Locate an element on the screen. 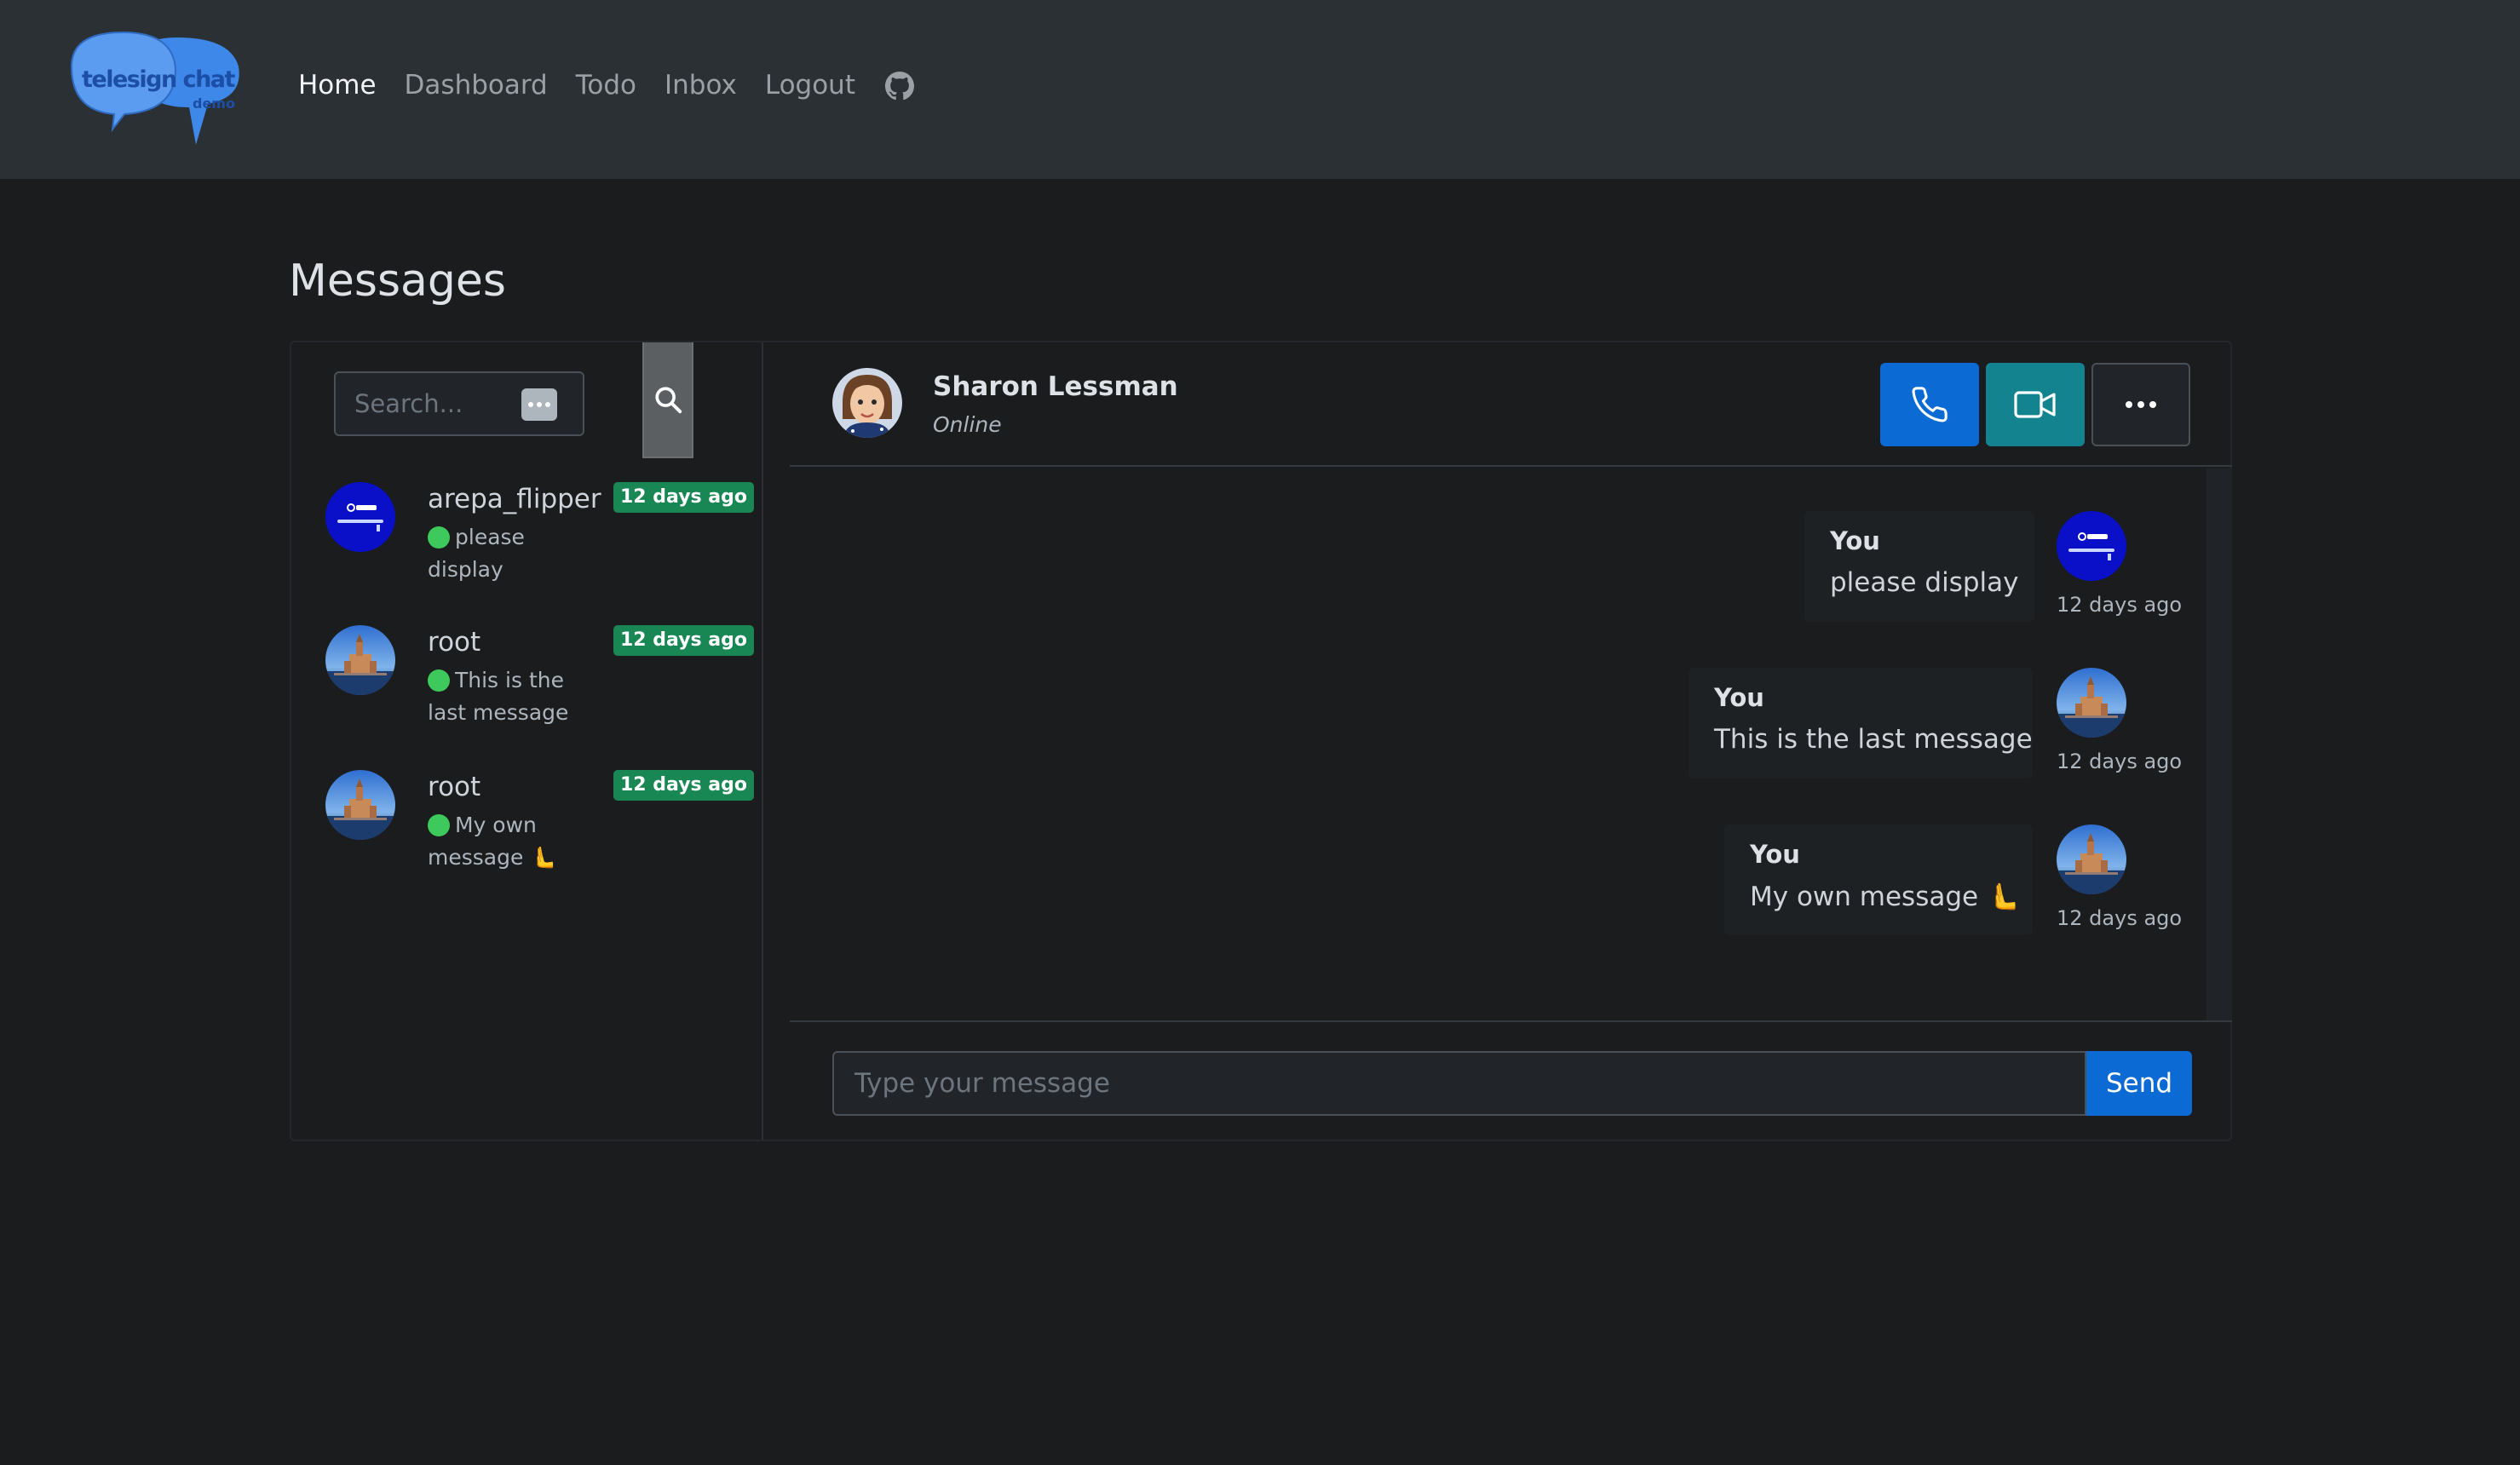  video-call-button is located at coordinates (2035, 404).